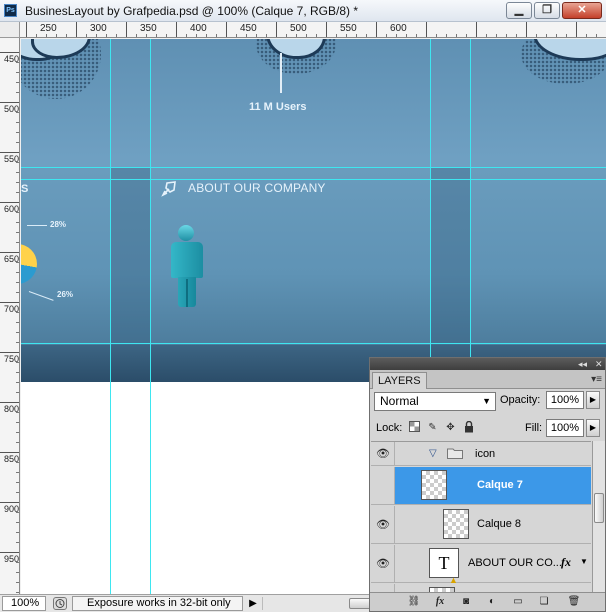  I want to click on layer-row-text: 👁 T ▲ ABOUT OUR CO... fx ▼, so click(481, 565).